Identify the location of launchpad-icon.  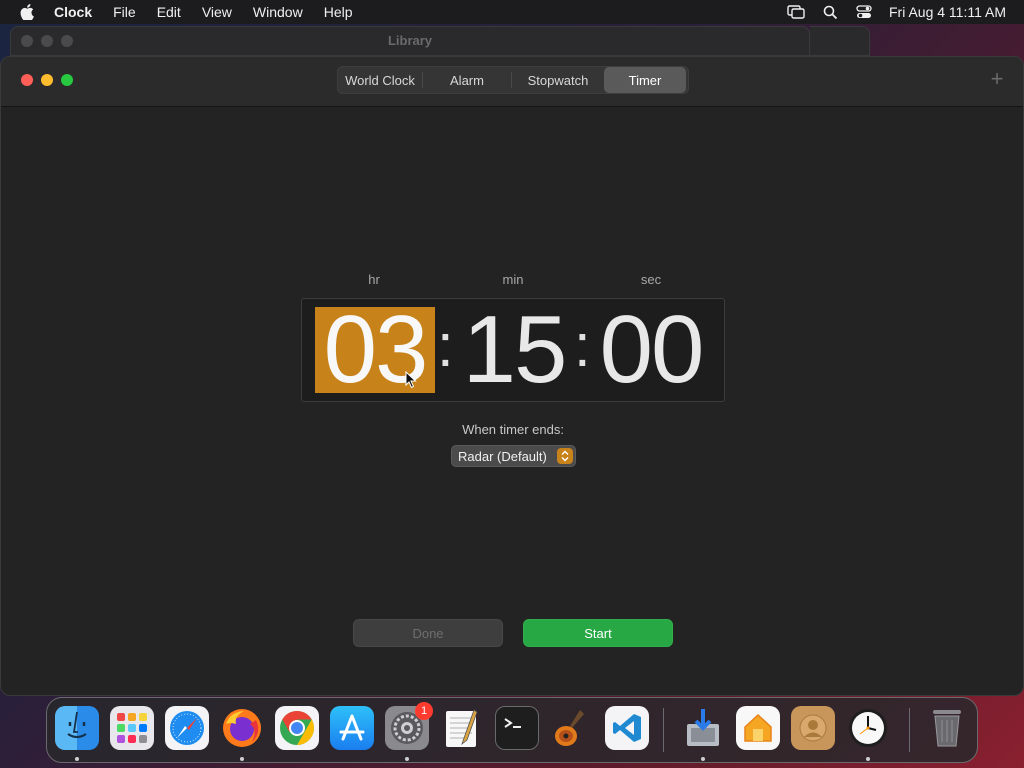
(132, 728).